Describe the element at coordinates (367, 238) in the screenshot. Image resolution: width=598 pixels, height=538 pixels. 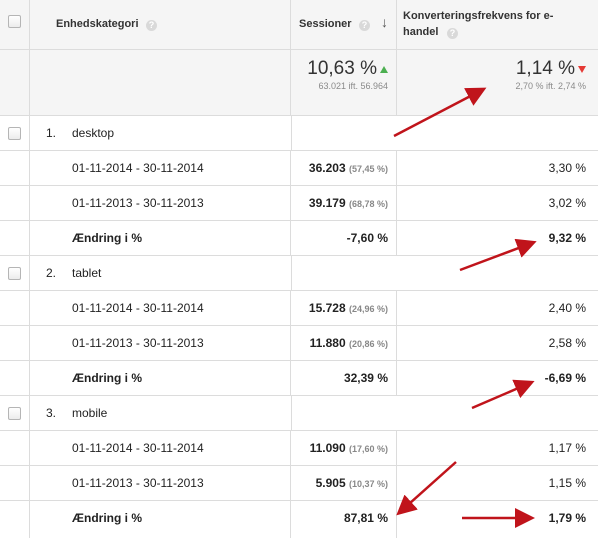
I see `sessions-change: -7,60 %` at that location.